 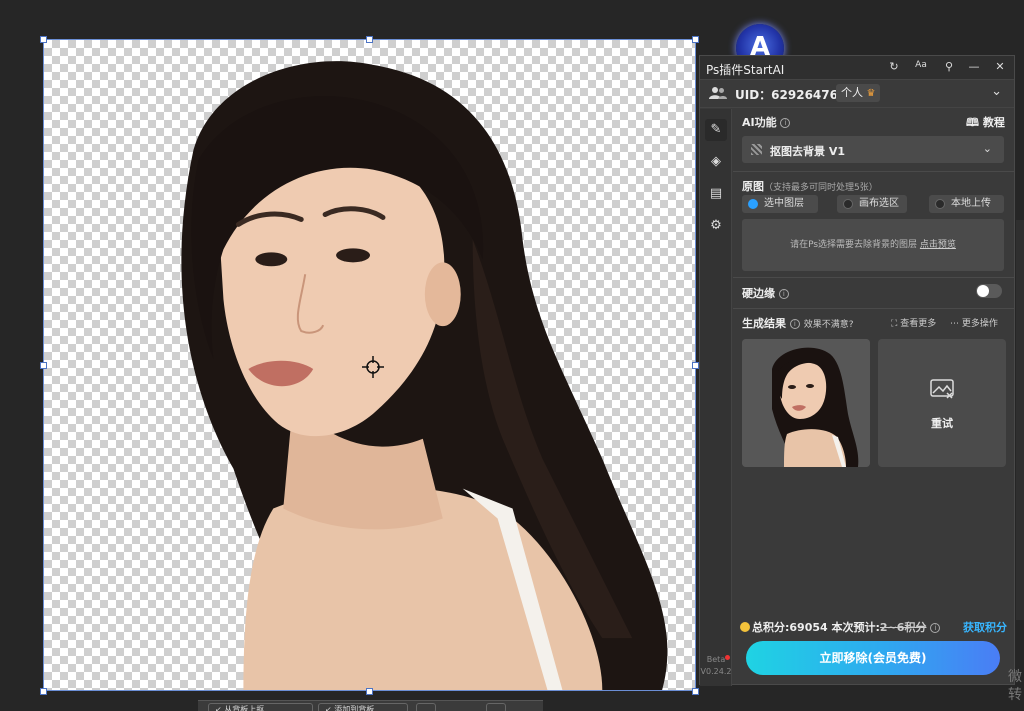 I want to click on results-feedback: 效果不满意?, so click(x=829, y=325).